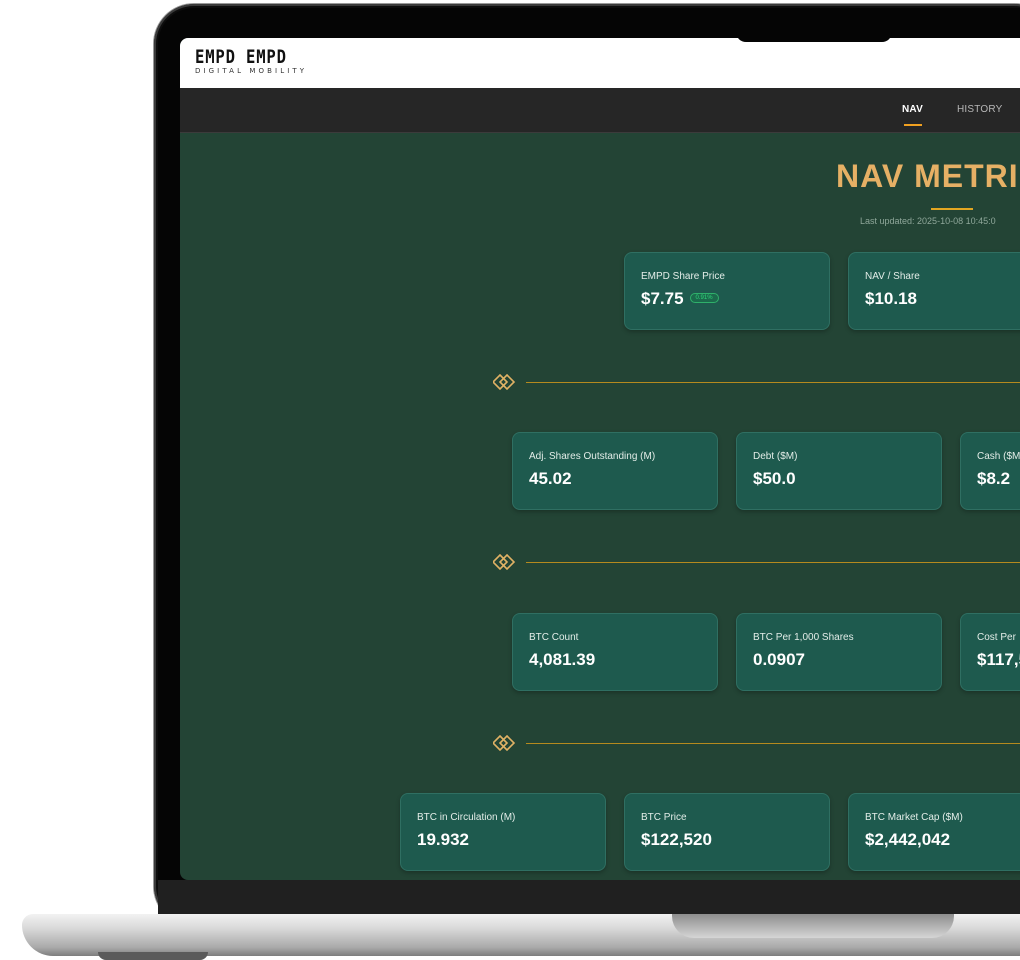 This screenshot has width=1020, height=960. What do you see at coordinates (996, 637) in the screenshot?
I see `metric-label: Cost Per` at bounding box center [996, 637].